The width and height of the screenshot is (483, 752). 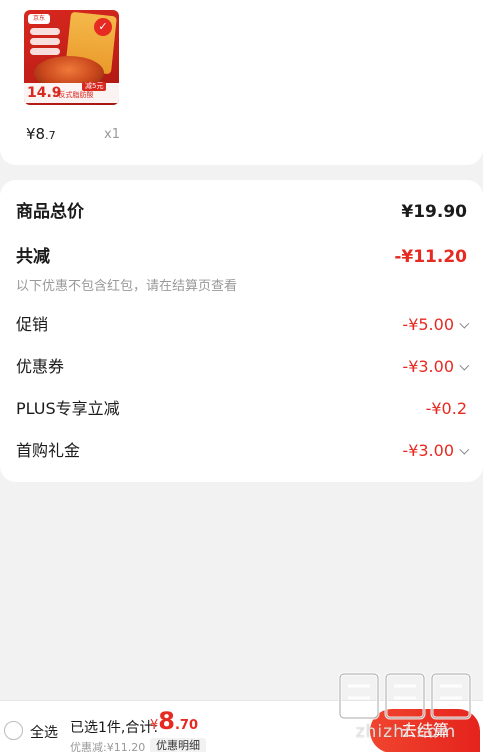 I want to click on summary-row-total: 商品总价 ¥19.90, so click(x=241, y=212).